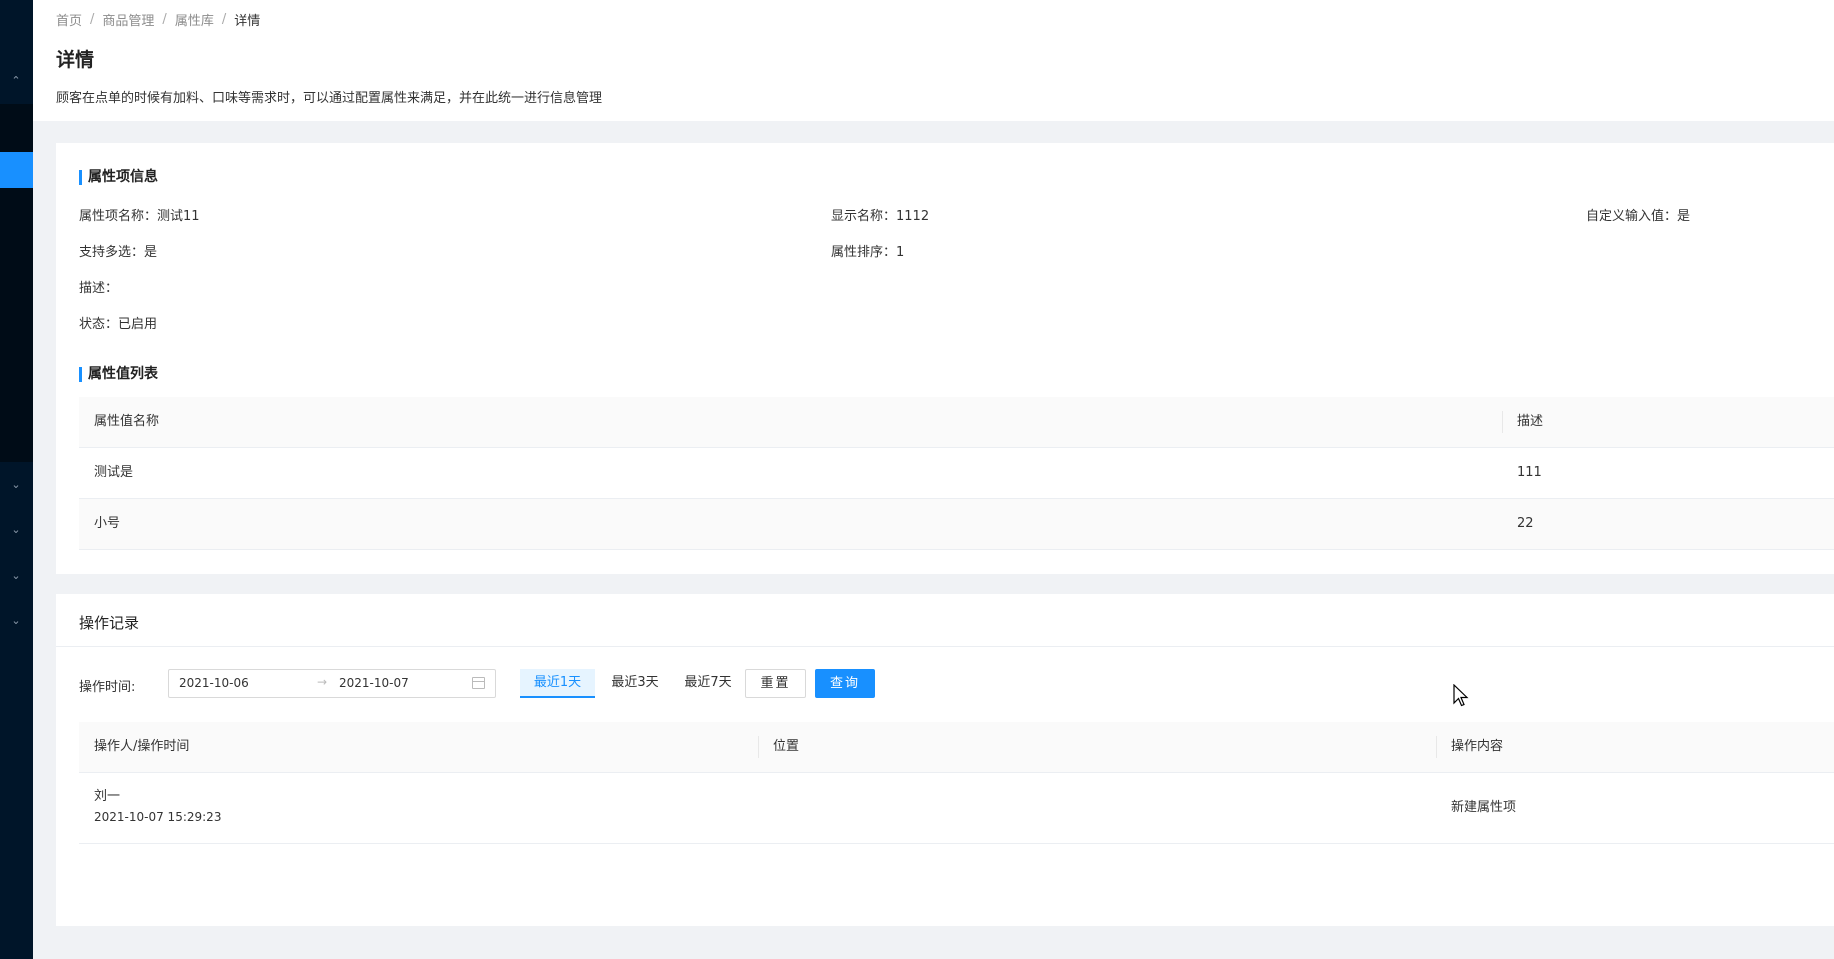 The image size is (1834, 959). What do you see at coordinates (109, 623) in the screenshot?
I see `records-title: 操作记录` at bounding box center [109, 623].